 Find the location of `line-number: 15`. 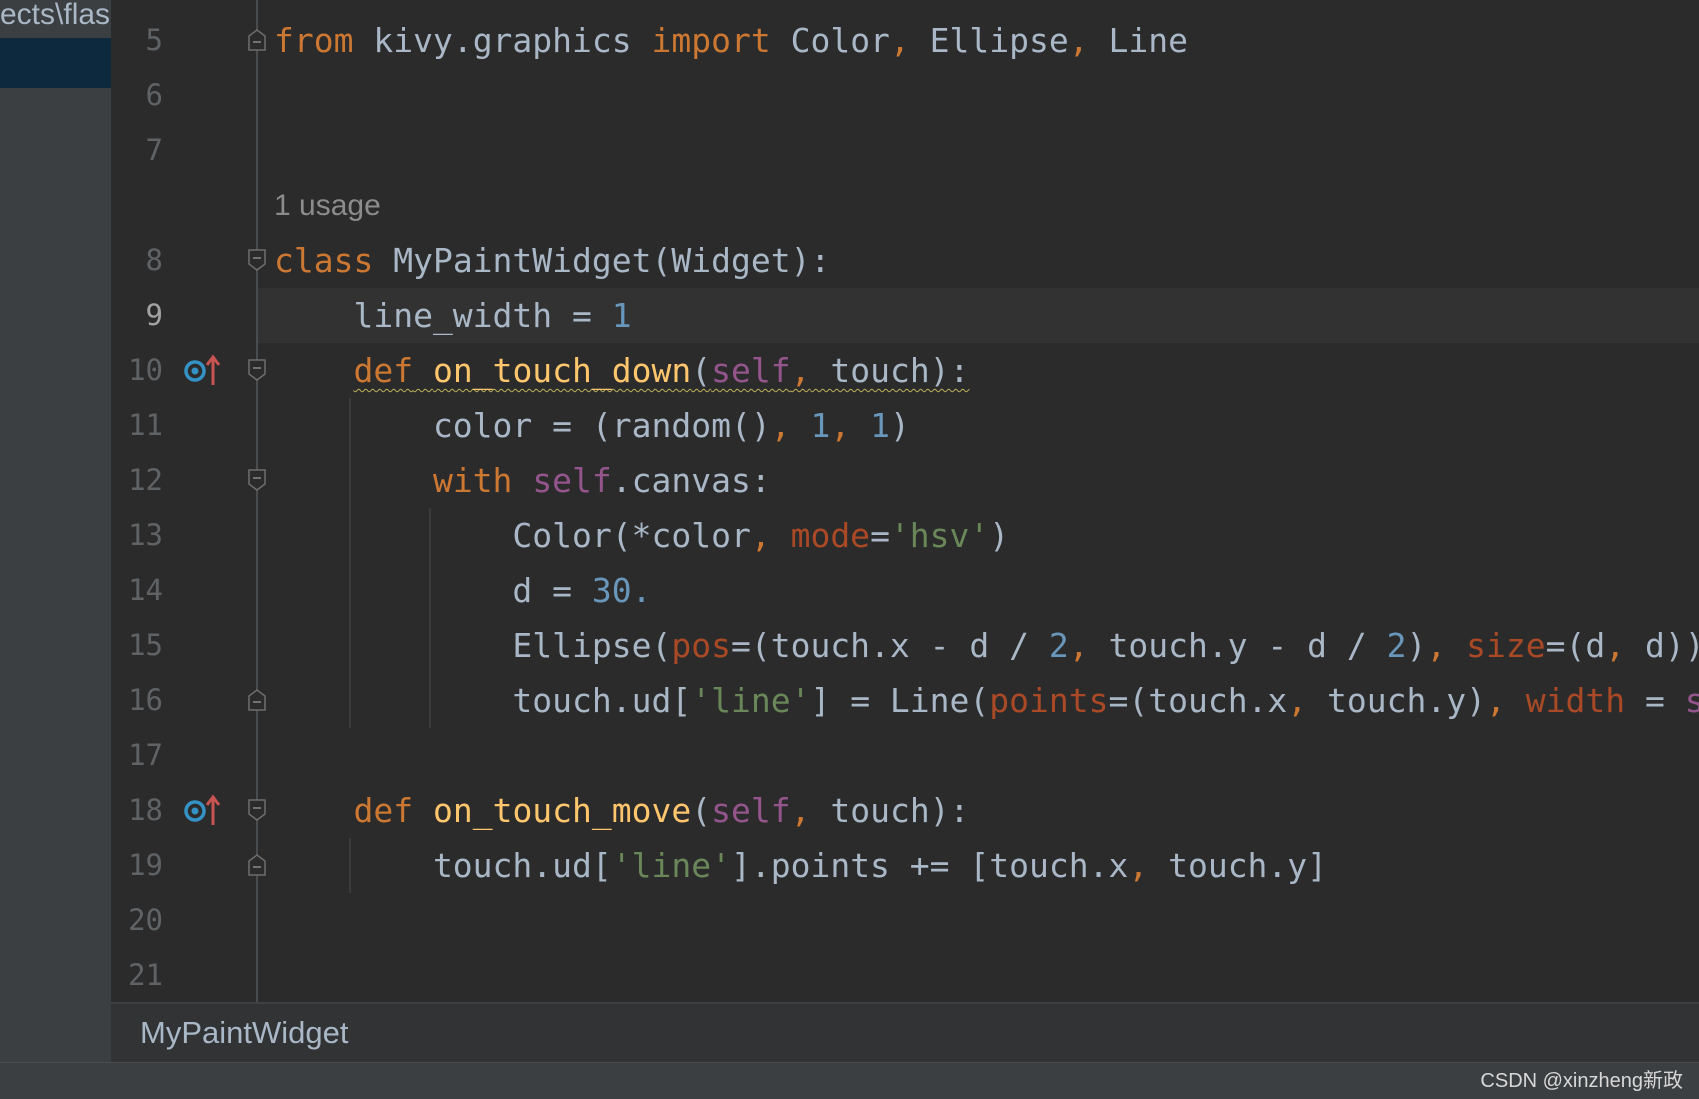

line-number: 15 is located at coordinates (145, 645).